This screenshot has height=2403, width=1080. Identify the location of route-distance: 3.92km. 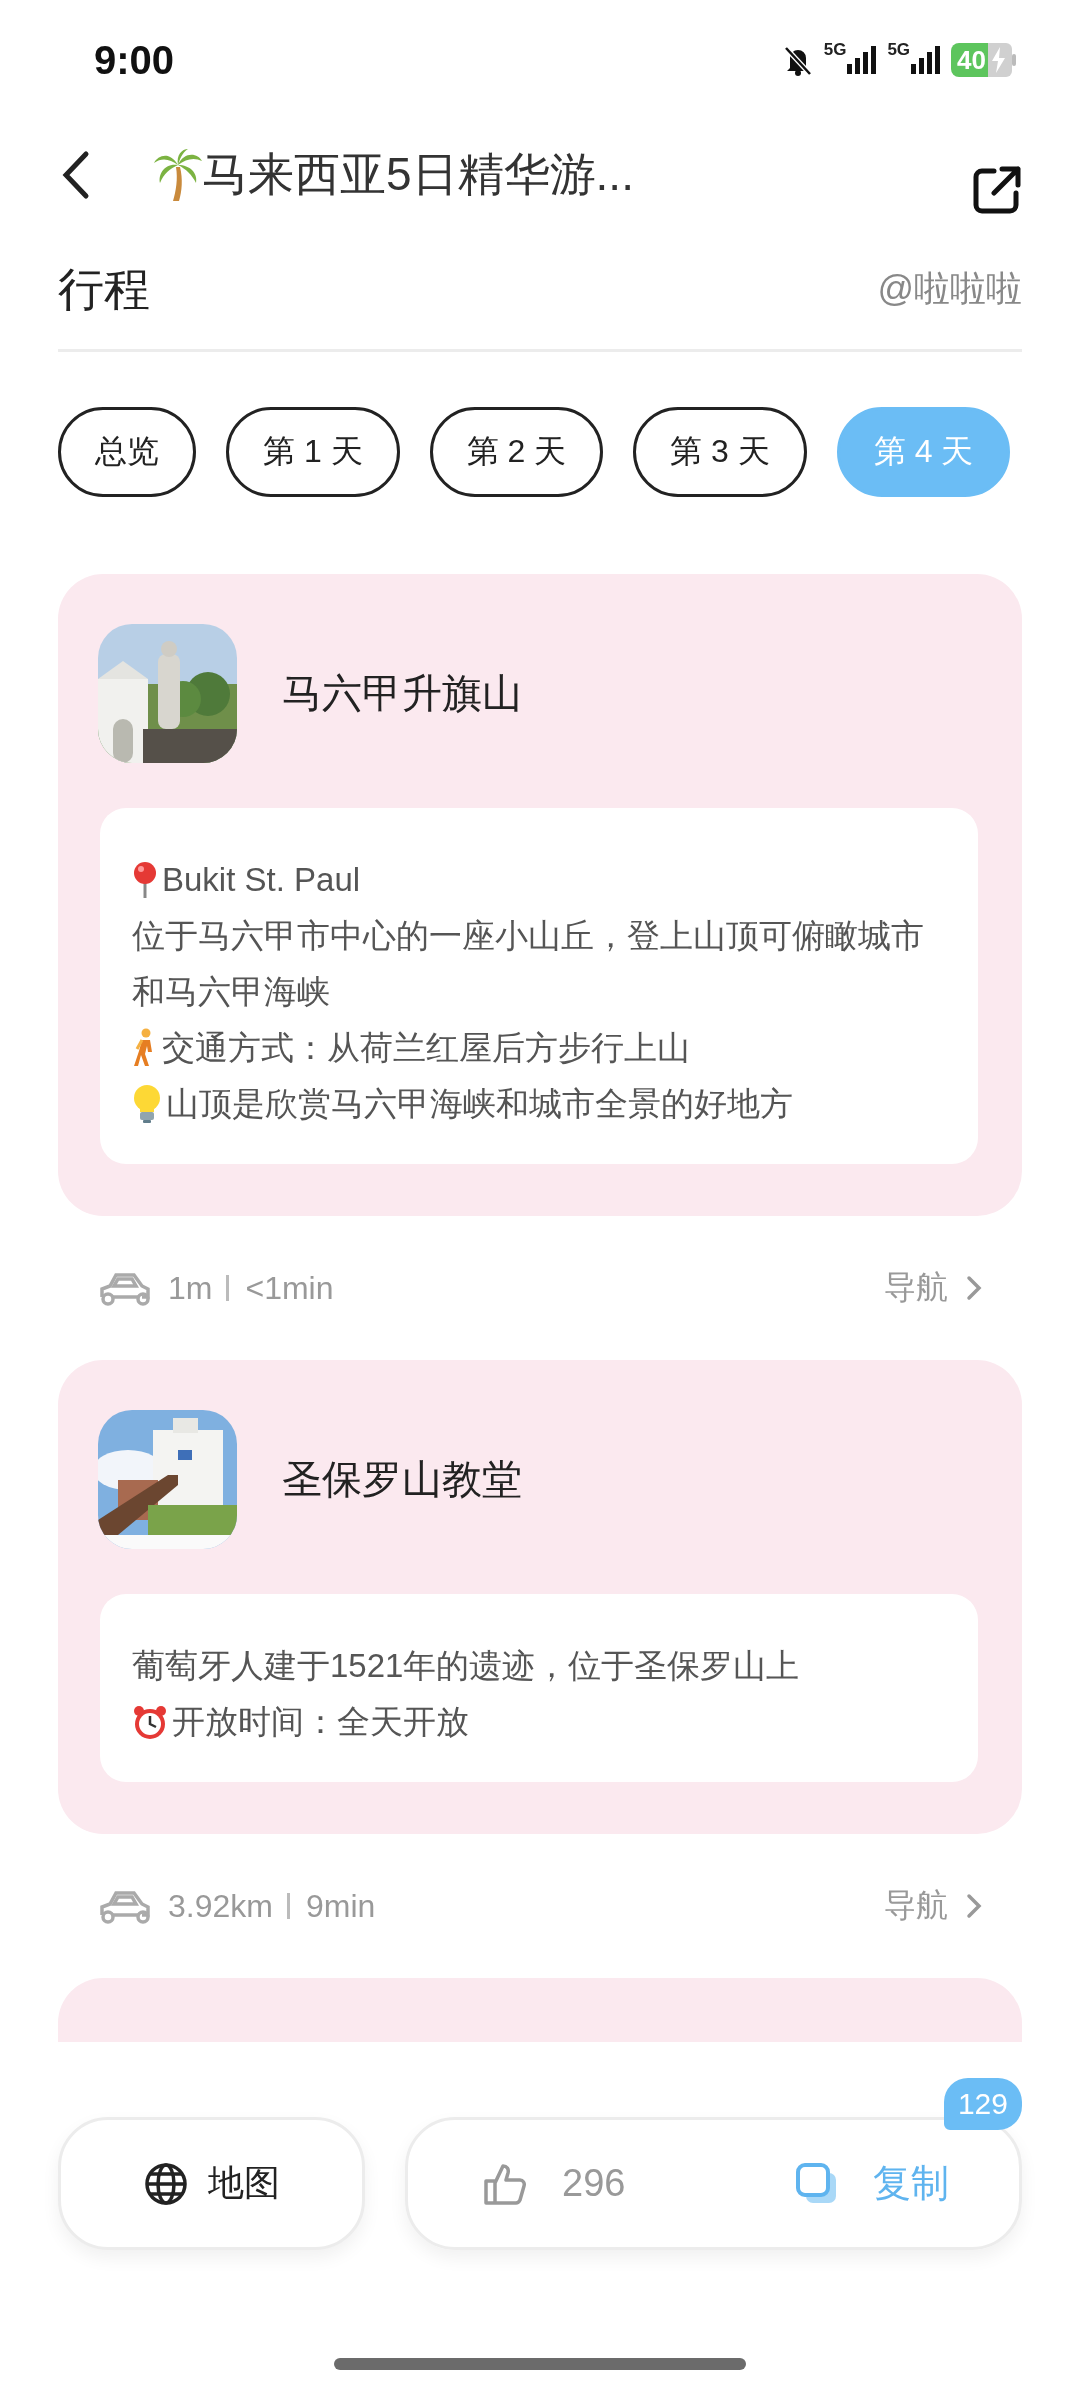
(220, 1906).